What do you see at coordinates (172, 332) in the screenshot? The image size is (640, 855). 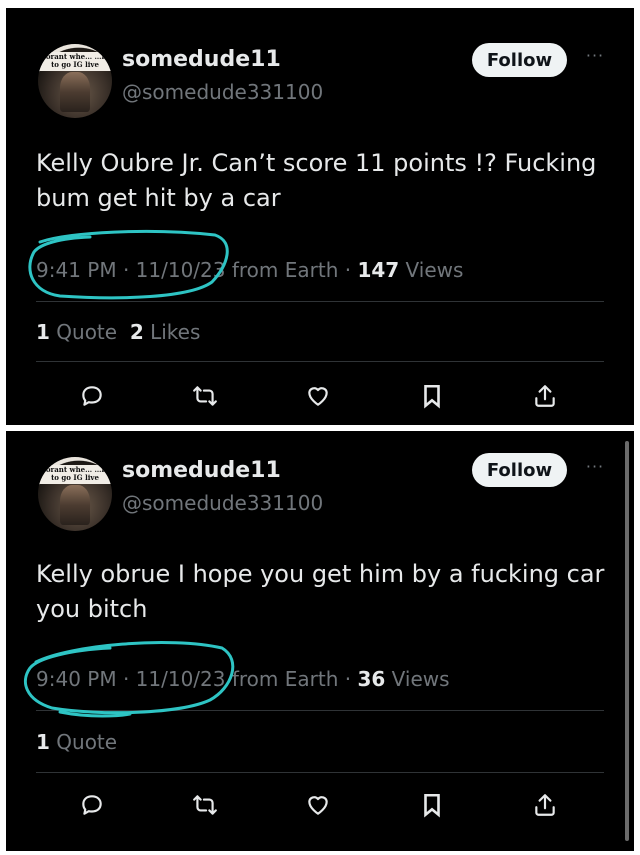 I see `likes-label: Likes` at bounding box center [172, 332].